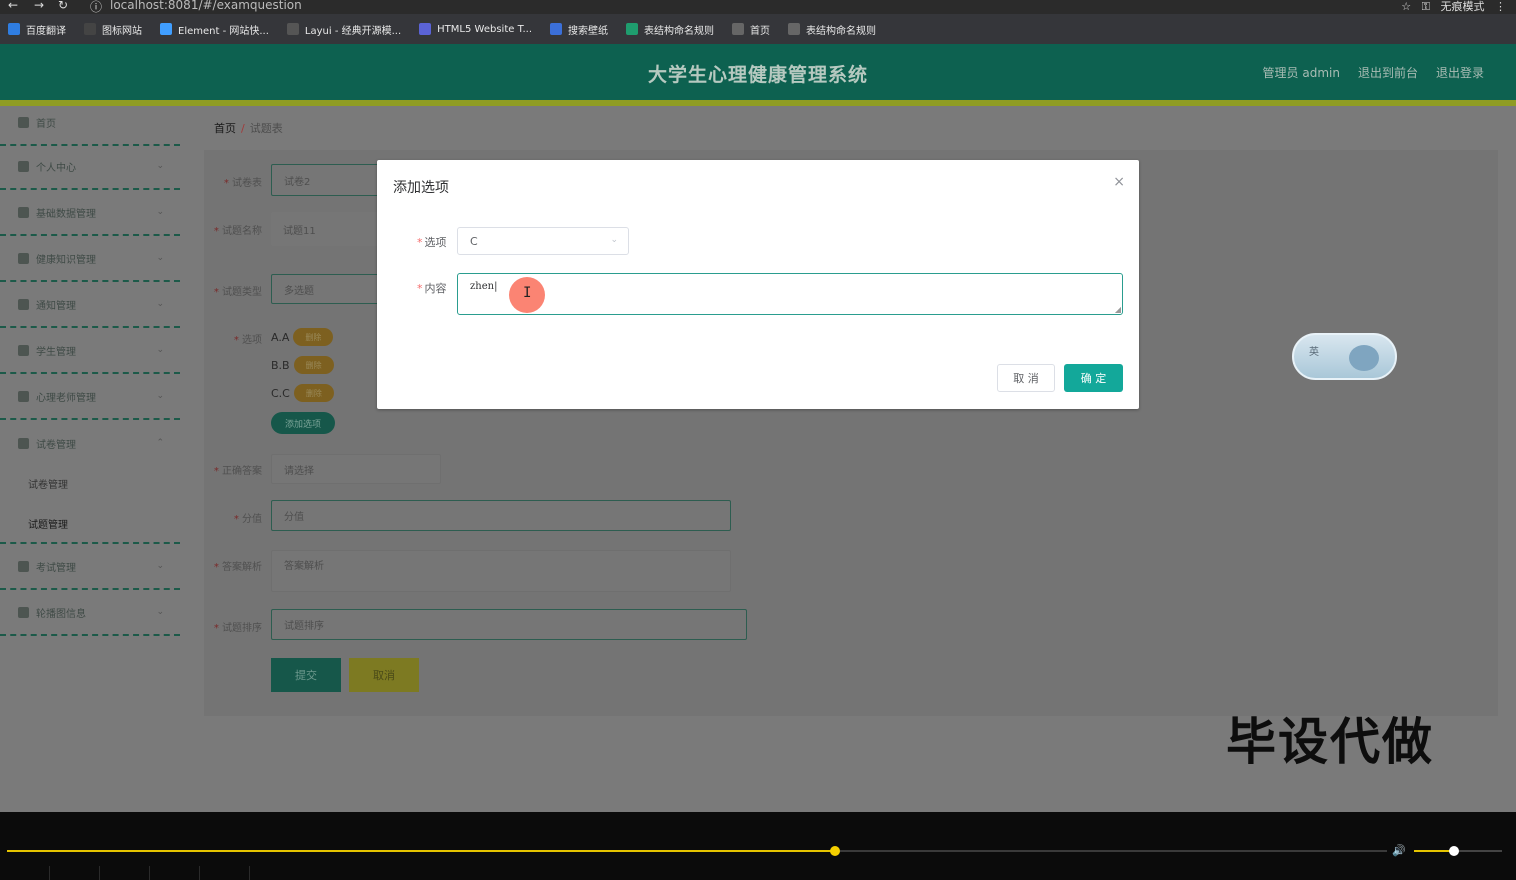 The height and width of the screenshot is (880, 1516). What do you see at coordinates (326, 180) in the screenshot?
I see `paper-select: 试卷2` at bounding box center [326, 180].